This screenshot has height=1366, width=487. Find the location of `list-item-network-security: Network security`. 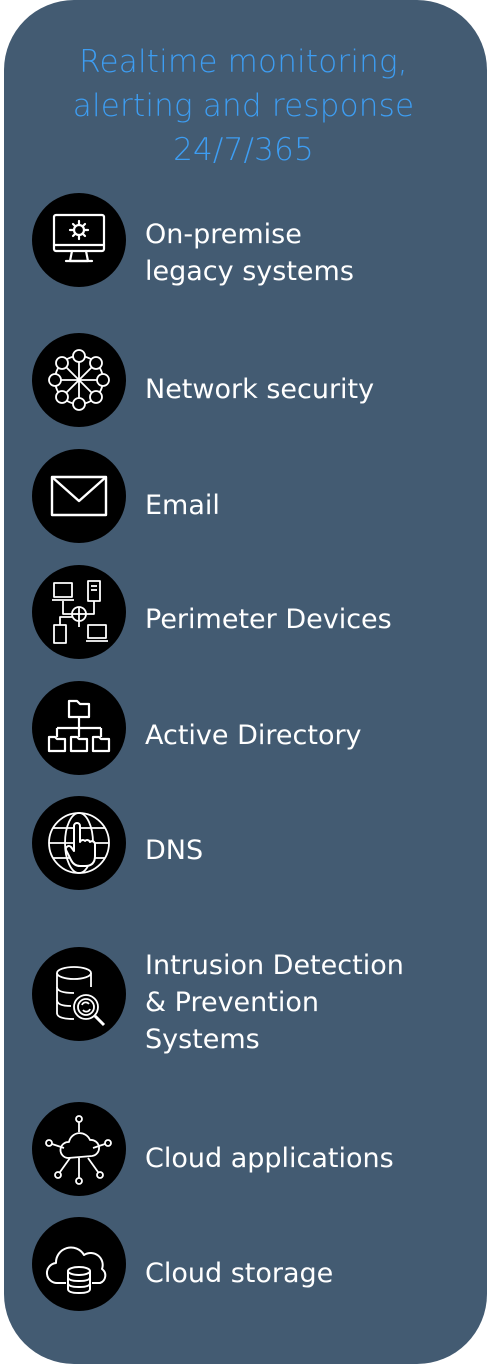

list-item-network-security: Network security is located at coordinates (252, 381).